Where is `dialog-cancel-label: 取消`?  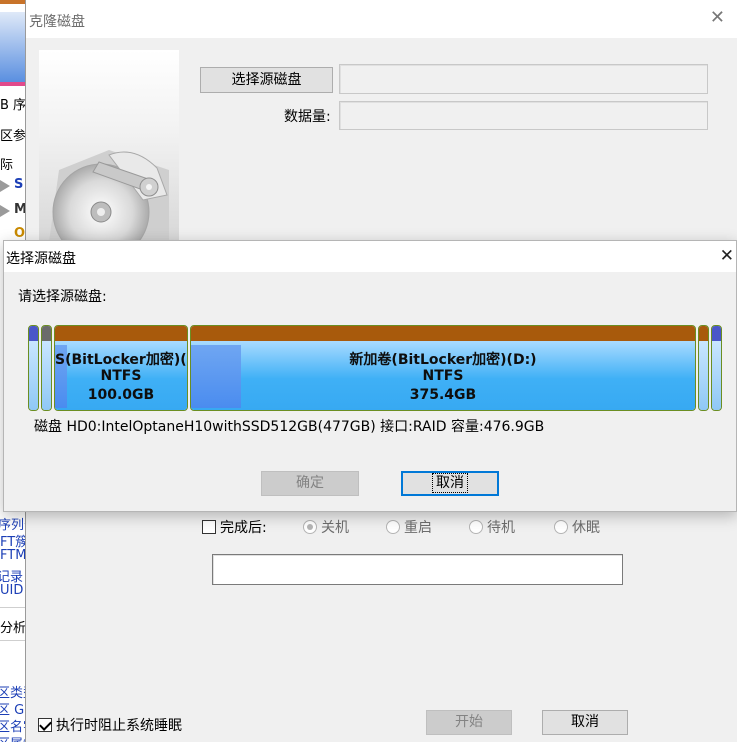
dialog-cancel-label: 取消 is located at coordinates (450, 483).